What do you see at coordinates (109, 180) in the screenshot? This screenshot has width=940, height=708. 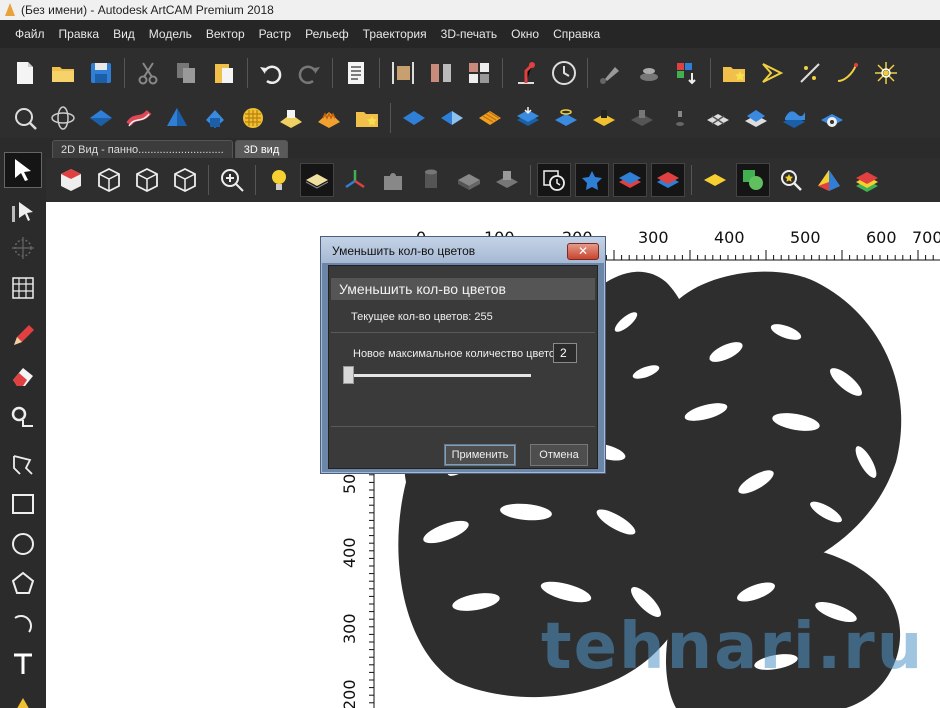 I see `cube-front-icon` at bounding box center [109, 180].